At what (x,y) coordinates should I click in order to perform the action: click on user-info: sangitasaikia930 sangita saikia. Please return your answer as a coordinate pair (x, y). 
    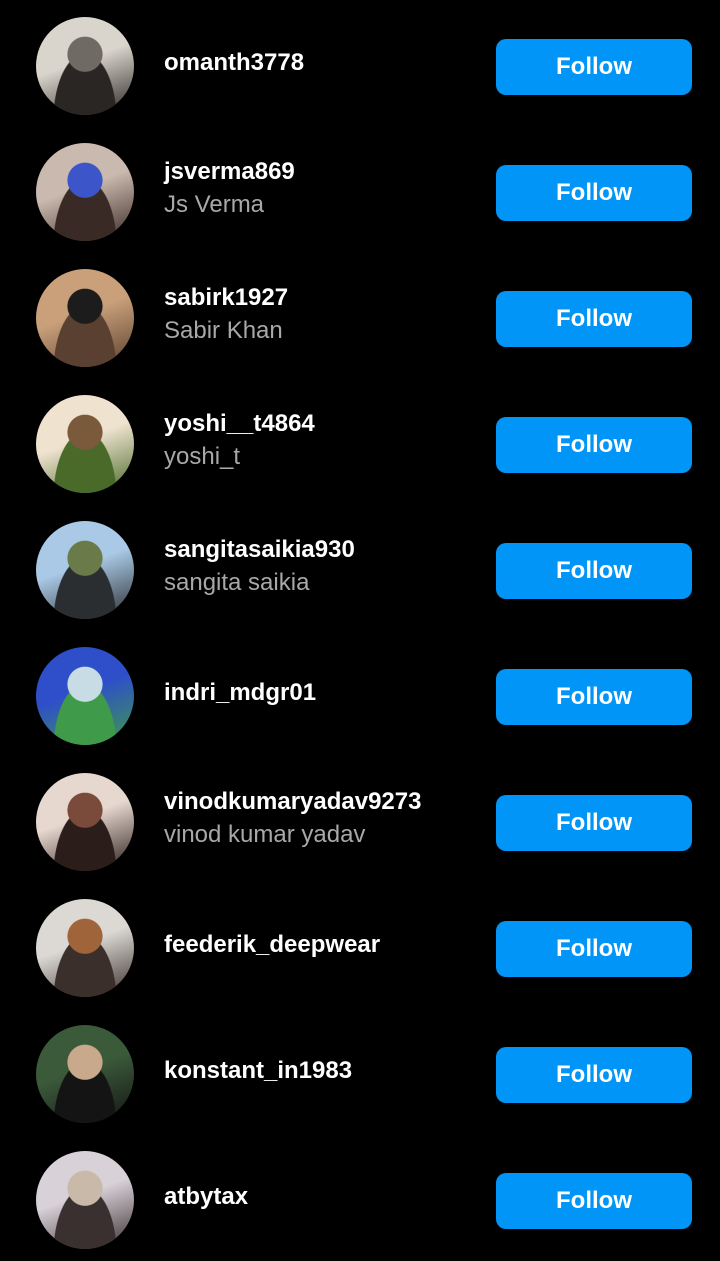
    Looking at the image, I should click on (319, 567).